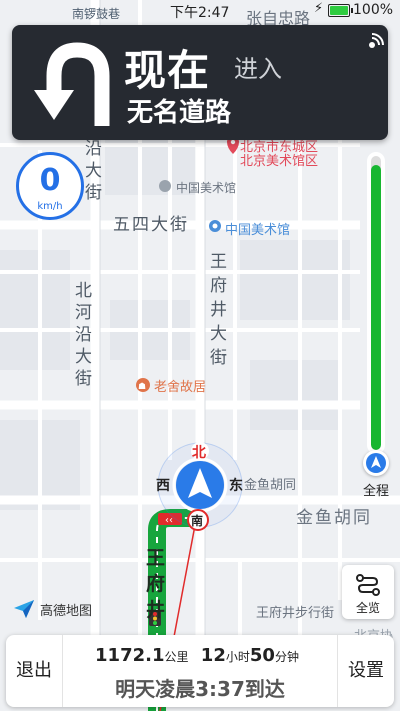 This screenshot has height=711, width=400. What do you see at coordinates (365, 671) in the screenshot?
I see `navigation-settings-button: 设置` at bounding box center [365, 671].